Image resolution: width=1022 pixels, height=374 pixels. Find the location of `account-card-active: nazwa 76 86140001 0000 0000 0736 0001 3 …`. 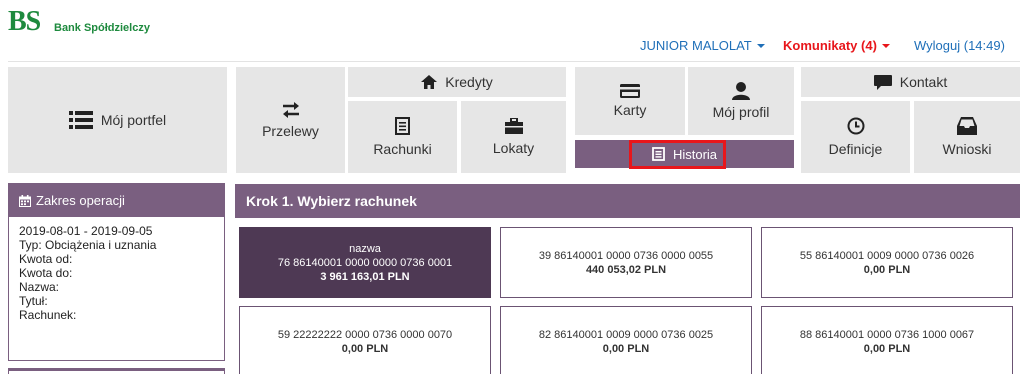

account-card-active: nazwa 76 86140001 0000 0000 0736 0001 3 … is located at coordinates (365, 262).